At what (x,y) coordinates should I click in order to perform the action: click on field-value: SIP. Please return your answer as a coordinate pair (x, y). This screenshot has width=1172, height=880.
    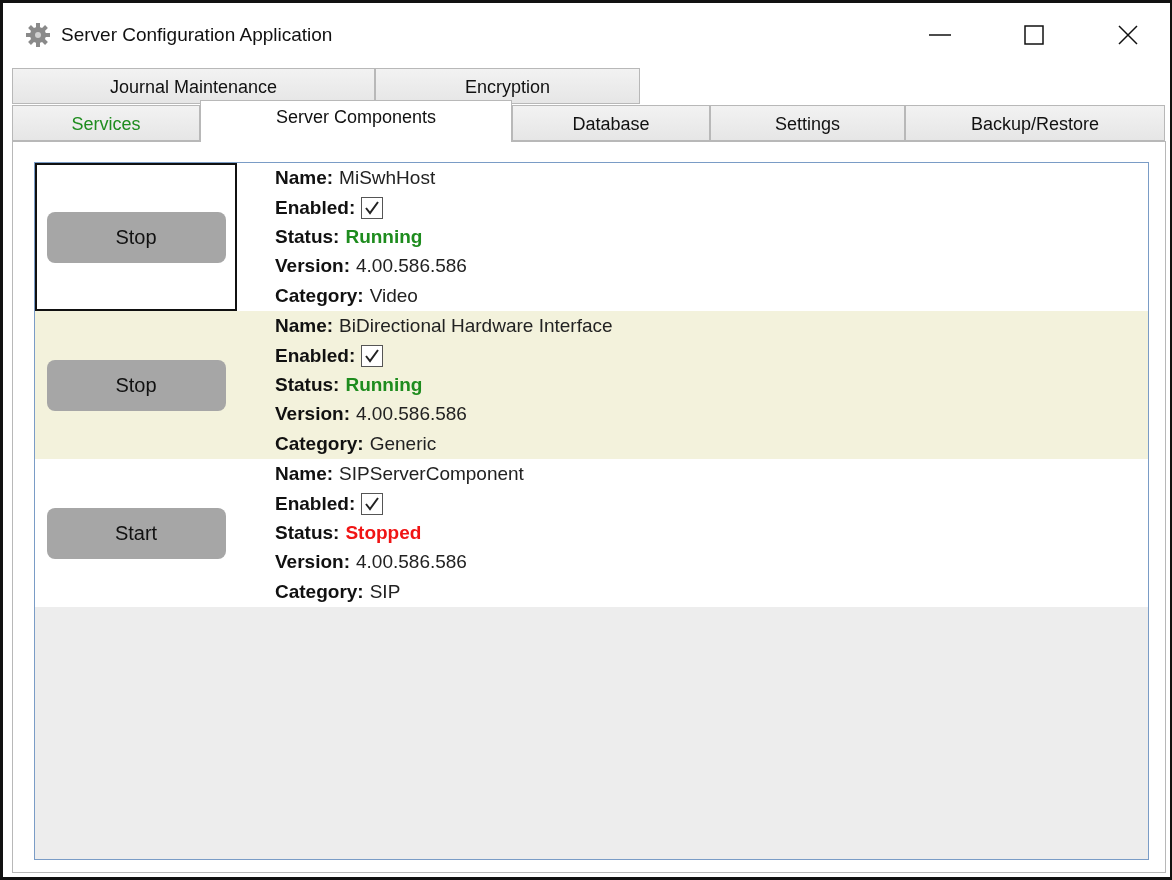
    Looking at the image, I should click on (385, 591).